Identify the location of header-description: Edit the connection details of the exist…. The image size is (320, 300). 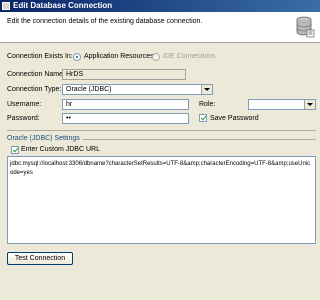
(105, 21).